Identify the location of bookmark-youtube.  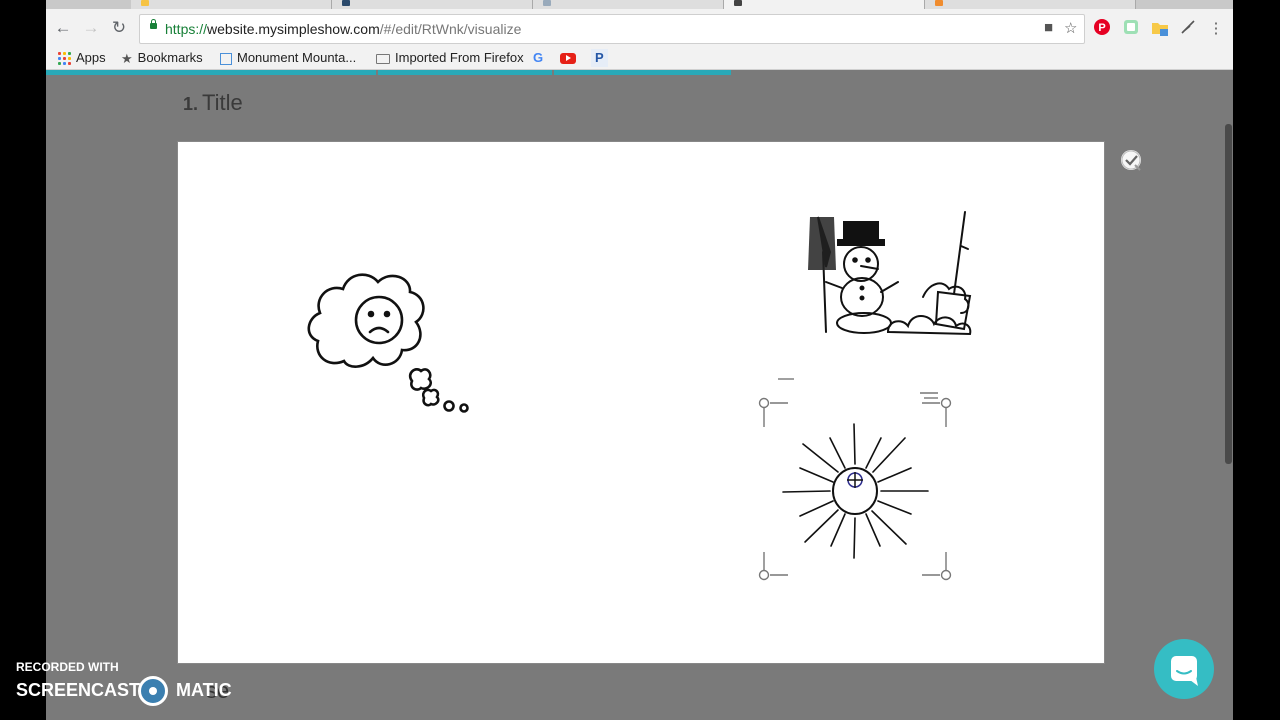
(568, 58).